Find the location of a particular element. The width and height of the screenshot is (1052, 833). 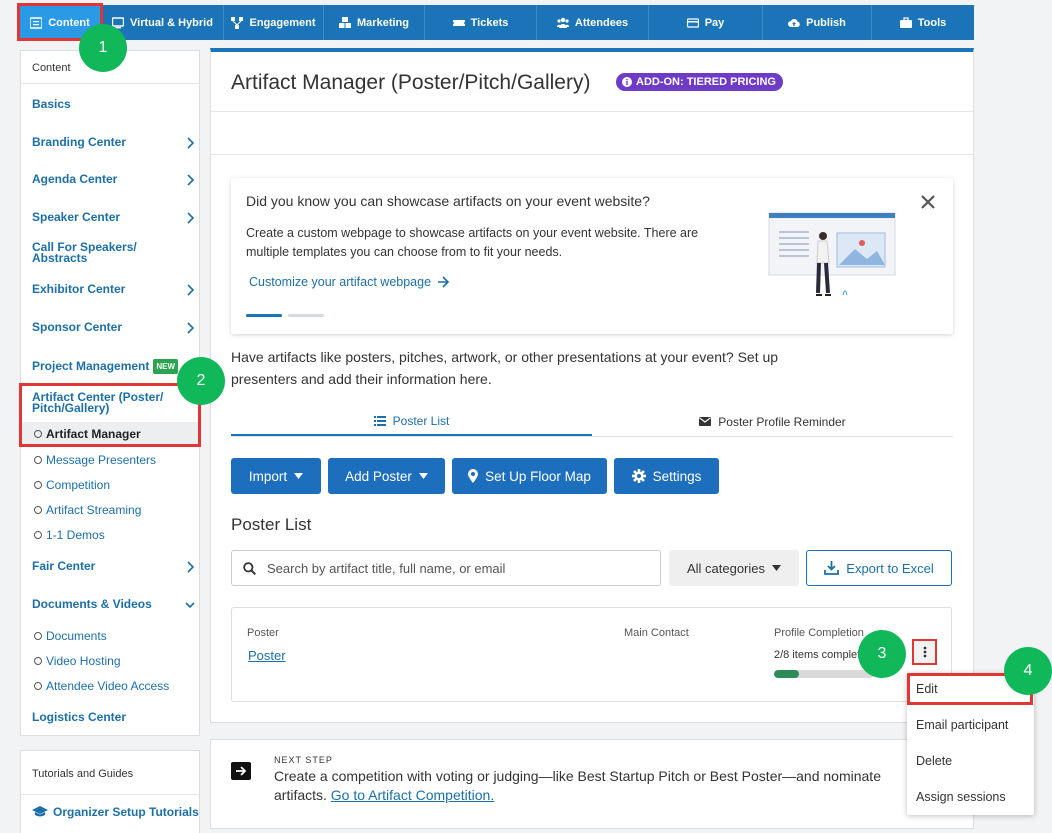

tab-poster-profile-reminder: Poster Profile Reminder is located at coordinates (772, 421).